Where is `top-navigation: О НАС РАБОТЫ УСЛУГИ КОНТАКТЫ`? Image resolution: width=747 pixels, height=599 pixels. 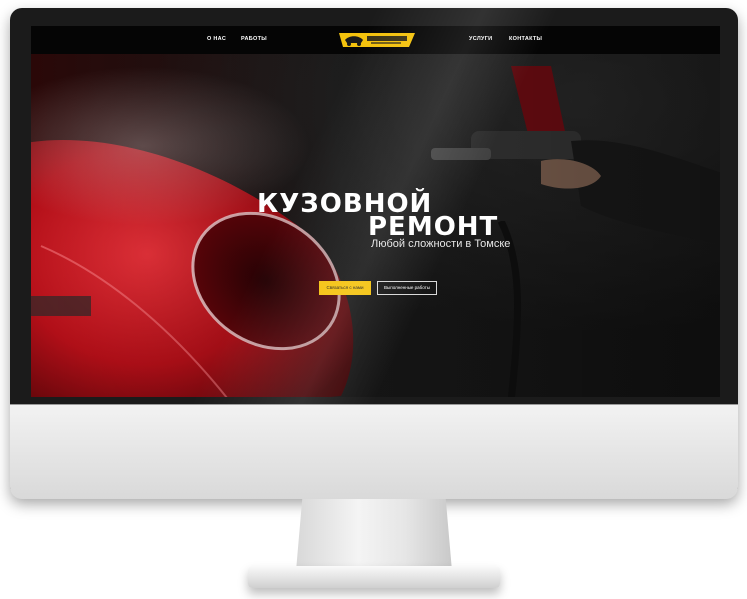
top-navigation: О НАС РАБОТЫ УСЛУГИ КОНТАКТЫ is located at coordinates (375, 40).